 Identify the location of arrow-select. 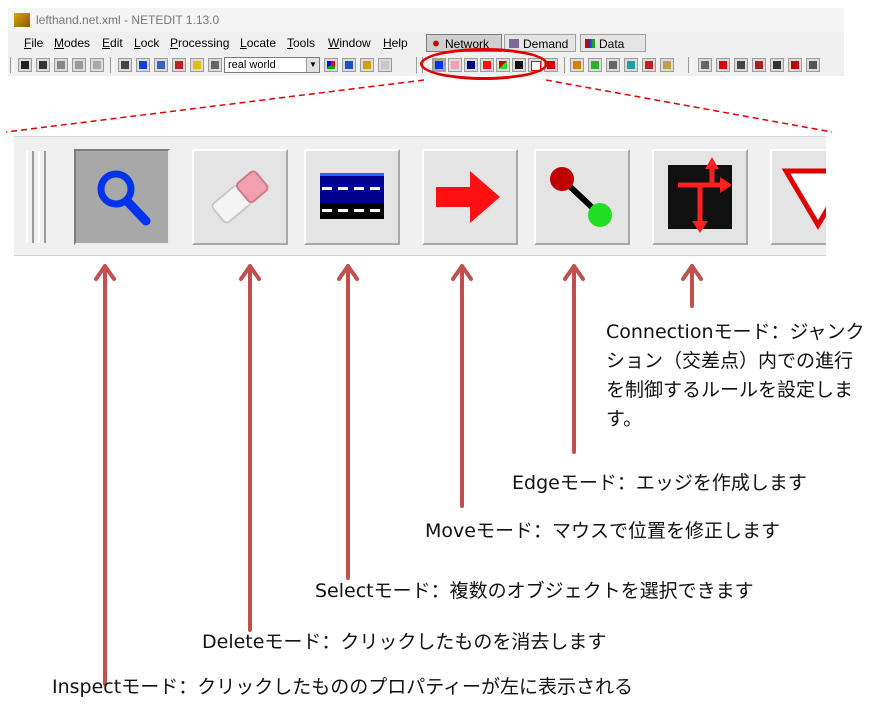
(348, 422).